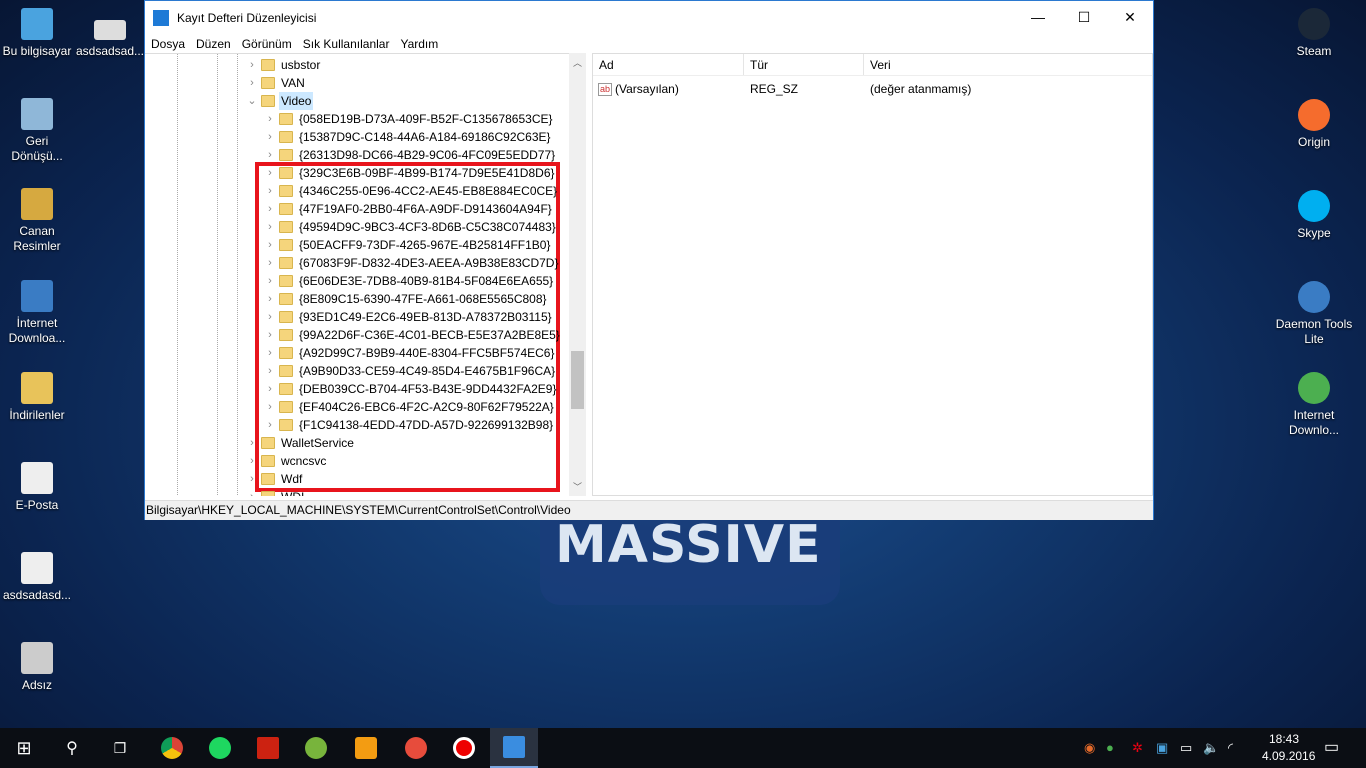 The image size is (1366, 768). Describe the element at coordinates (410, 281) in the screenshot. I see `tree-item: › {6E06DE3E-7DB8-40B9-81B4-5F084E6EA655}` at that location.